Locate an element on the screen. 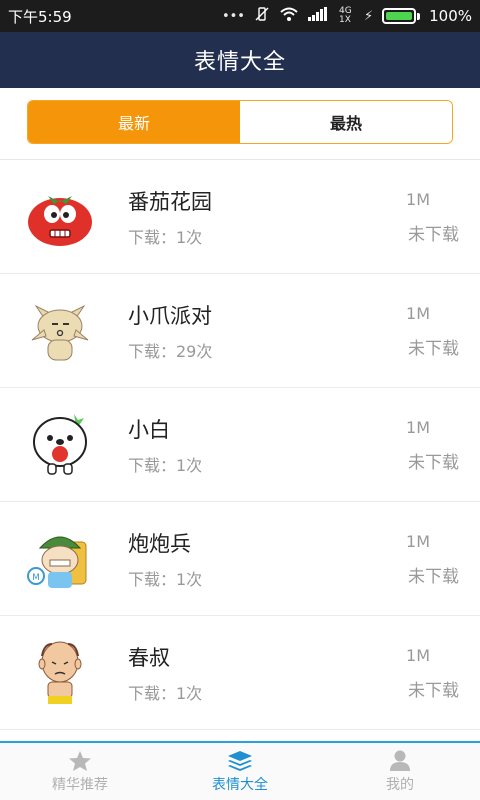 The image size is (480, 800). nav-featured: 精华推荐 is located at coordinates (80, 771).